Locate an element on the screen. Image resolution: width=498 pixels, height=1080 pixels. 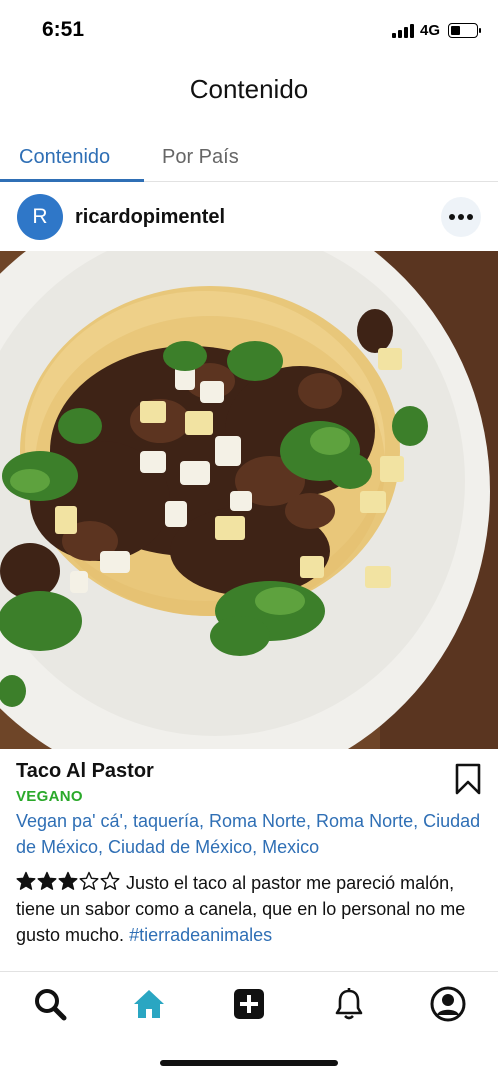
nav-notifications is located at coordinates (349, 1004).